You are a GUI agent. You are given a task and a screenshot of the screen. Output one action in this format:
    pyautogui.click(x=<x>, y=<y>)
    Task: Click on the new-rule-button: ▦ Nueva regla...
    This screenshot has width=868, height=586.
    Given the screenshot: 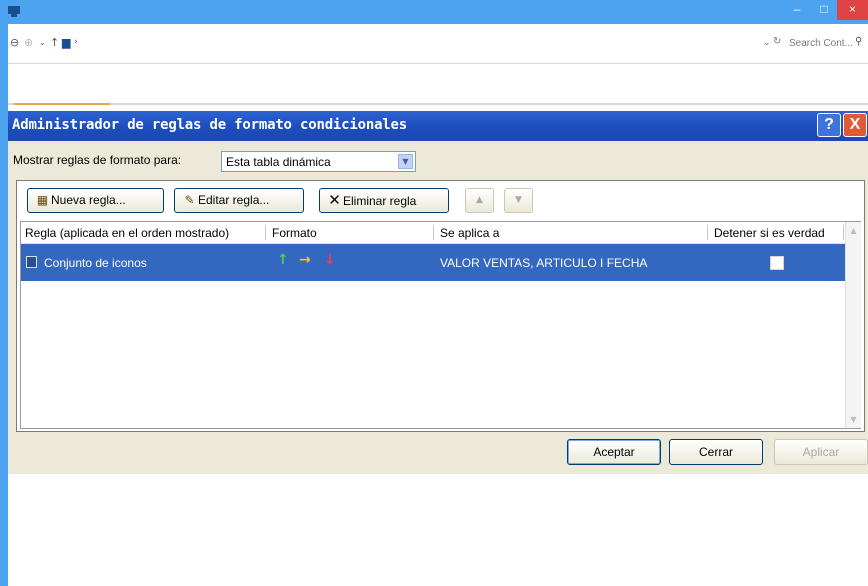 What is the action you would take?
    pyautogui.click(x=95, y=200)
    